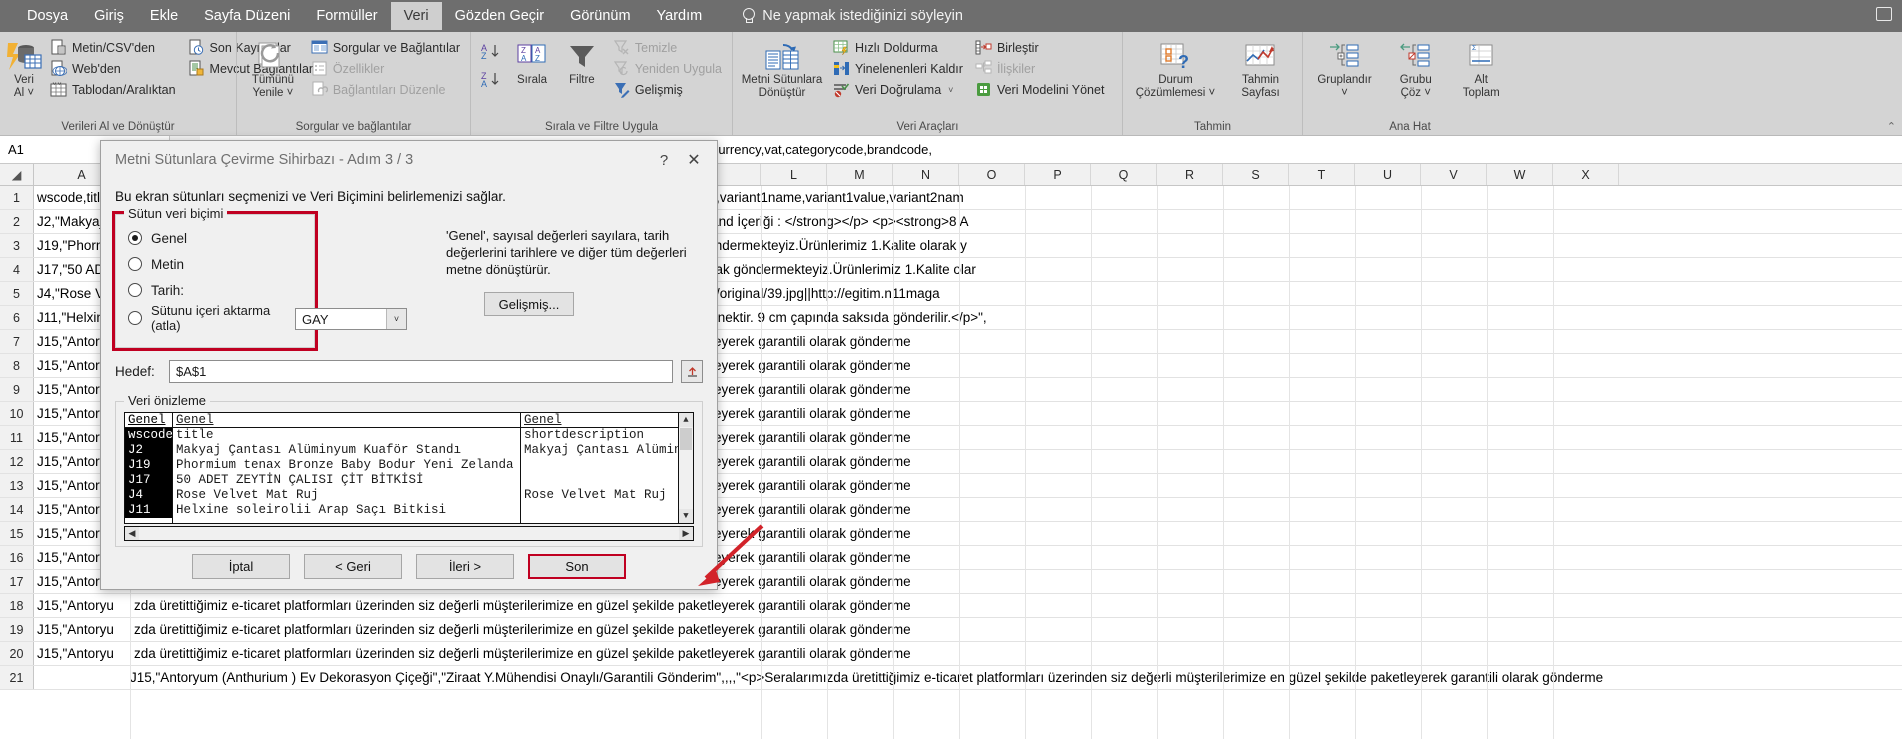 The height and width of the screenshot is (739, 1902). I want to click on restore-window-icon, so click(1884, 14).